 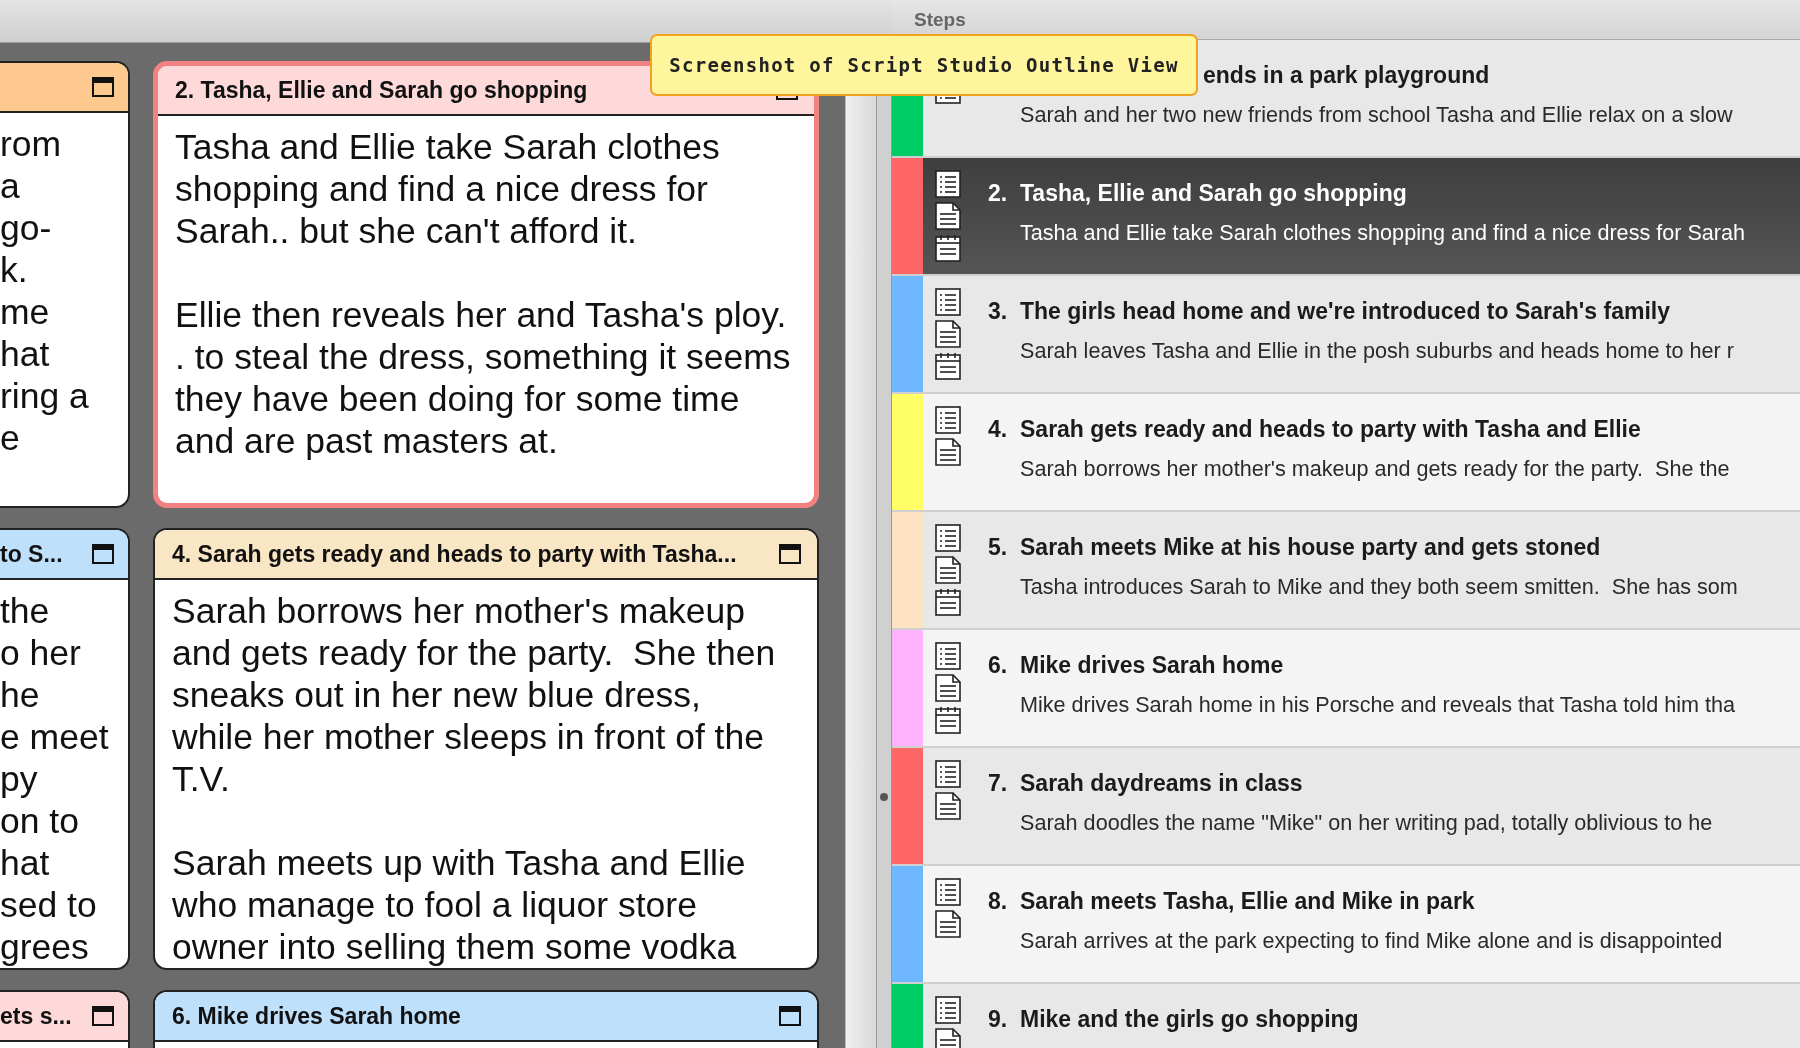 What do you see at coordinates (1346, 335) in the screenshot?
I see `step-row: 3. The girls head home and we're introduced to Sarah's family Sarah leaves Tasha and Ellie in the posh suburbs and heads home to her r` at bounding box center [1346, 335].